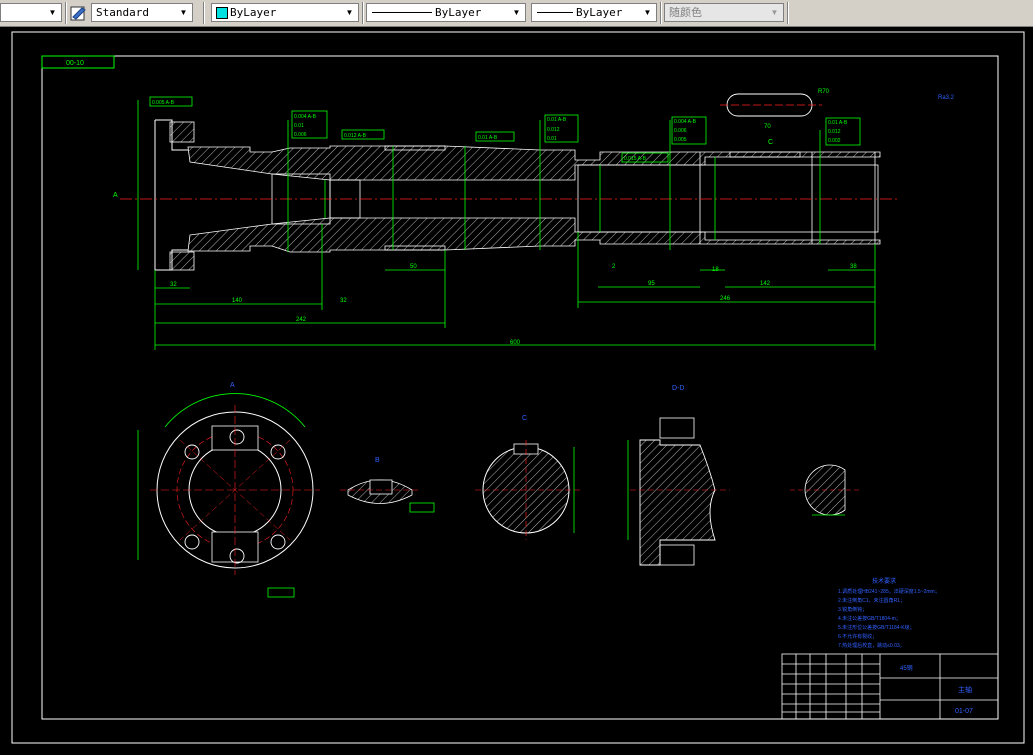 The image size is (1033, 755). Describe the element at coordinates (651, 284) in the screenshot. I see `svg-text: 95` at that location.